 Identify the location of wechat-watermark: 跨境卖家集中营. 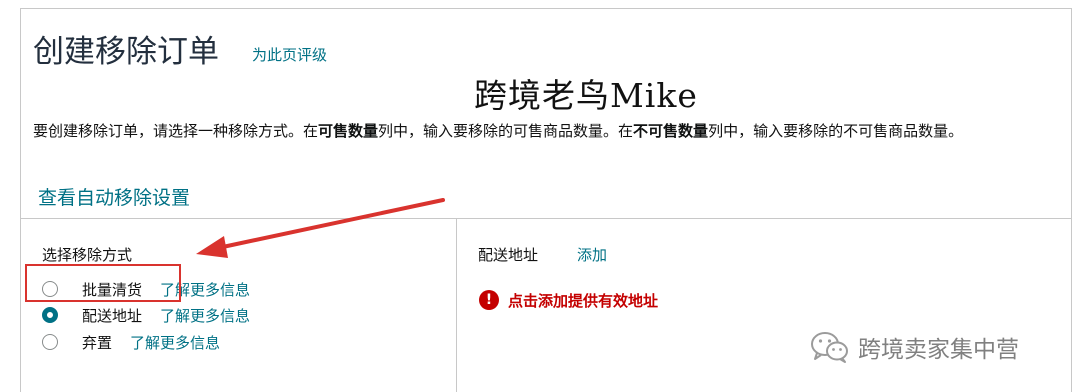
(914, 347).